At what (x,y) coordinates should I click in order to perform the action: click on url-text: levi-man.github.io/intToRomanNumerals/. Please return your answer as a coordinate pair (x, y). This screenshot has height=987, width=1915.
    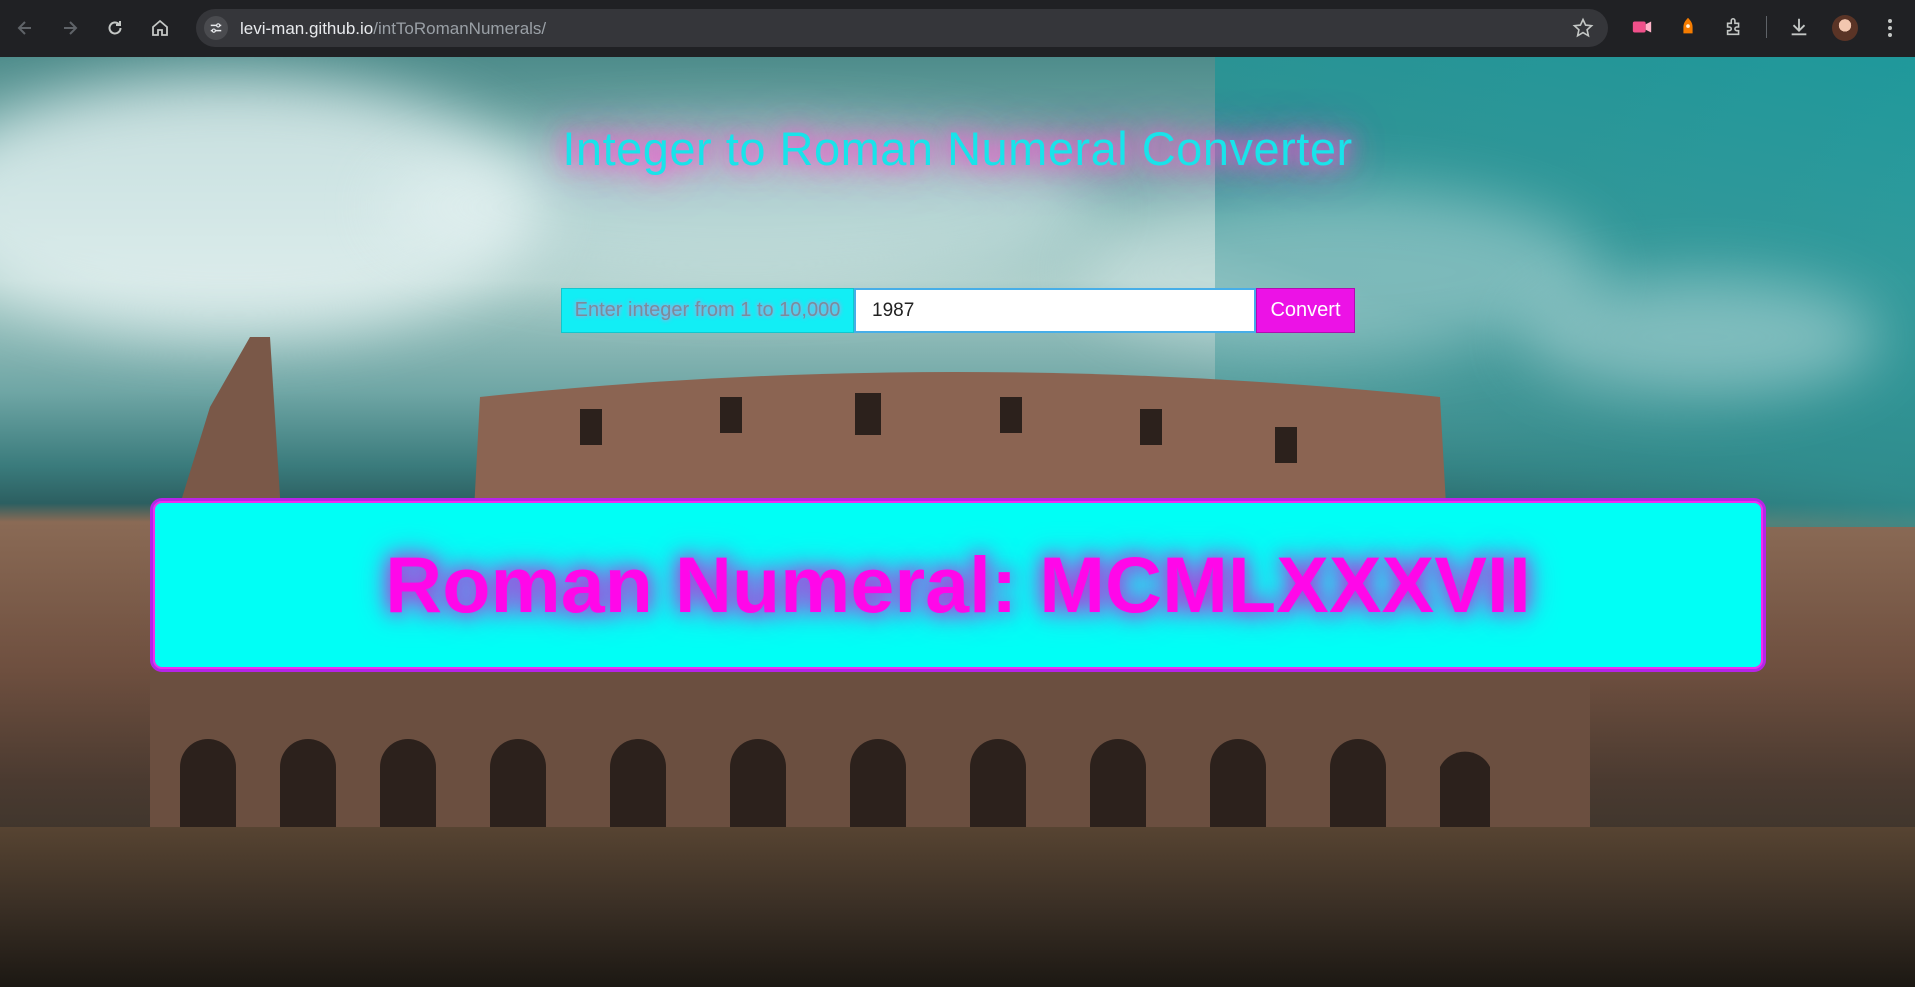
    Looking at the image, I should click on (393, 29).